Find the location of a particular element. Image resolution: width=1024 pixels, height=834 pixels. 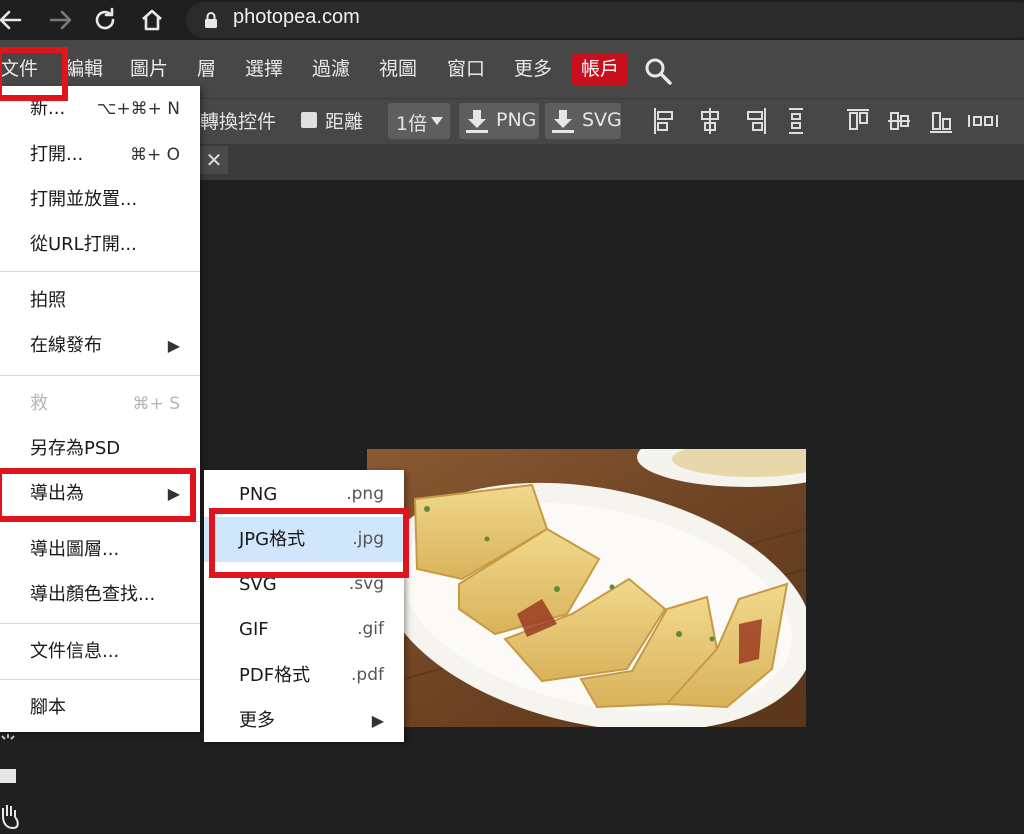

menu-image: 圖片 is located at coordinates (149, 69).